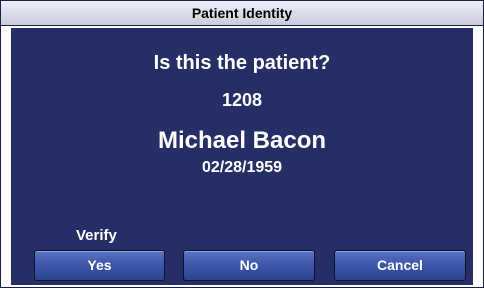 This screenshot has width=484, height=288. Describe the element at coordinates (242, 167) in the screenshot. I see `patient-dob: 02/28/1959` at that location.